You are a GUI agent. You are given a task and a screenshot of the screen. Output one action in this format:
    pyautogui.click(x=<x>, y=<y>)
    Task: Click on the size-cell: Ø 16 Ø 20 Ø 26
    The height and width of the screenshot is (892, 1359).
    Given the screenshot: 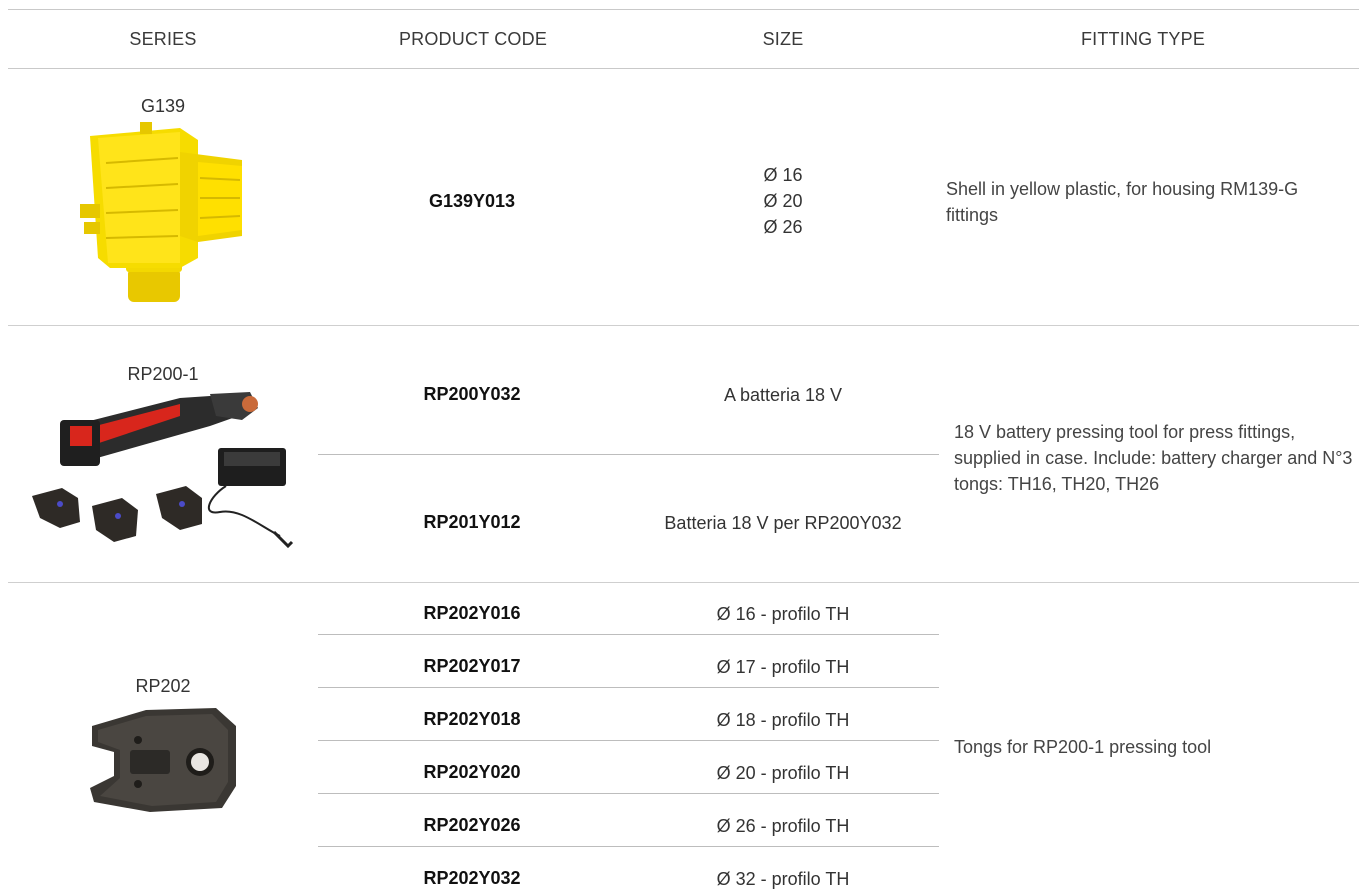 What is the action you would take?
    pyautogui.click(x=783, y=201)
    